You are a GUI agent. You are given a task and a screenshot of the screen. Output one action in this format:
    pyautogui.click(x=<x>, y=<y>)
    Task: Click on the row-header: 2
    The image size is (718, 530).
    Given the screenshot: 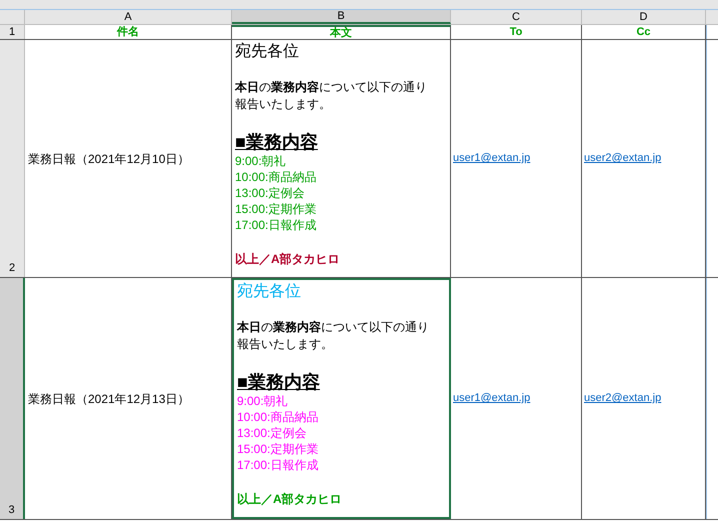 What is the action you would take?
    pyautogui.click(x=12, y=158)
    